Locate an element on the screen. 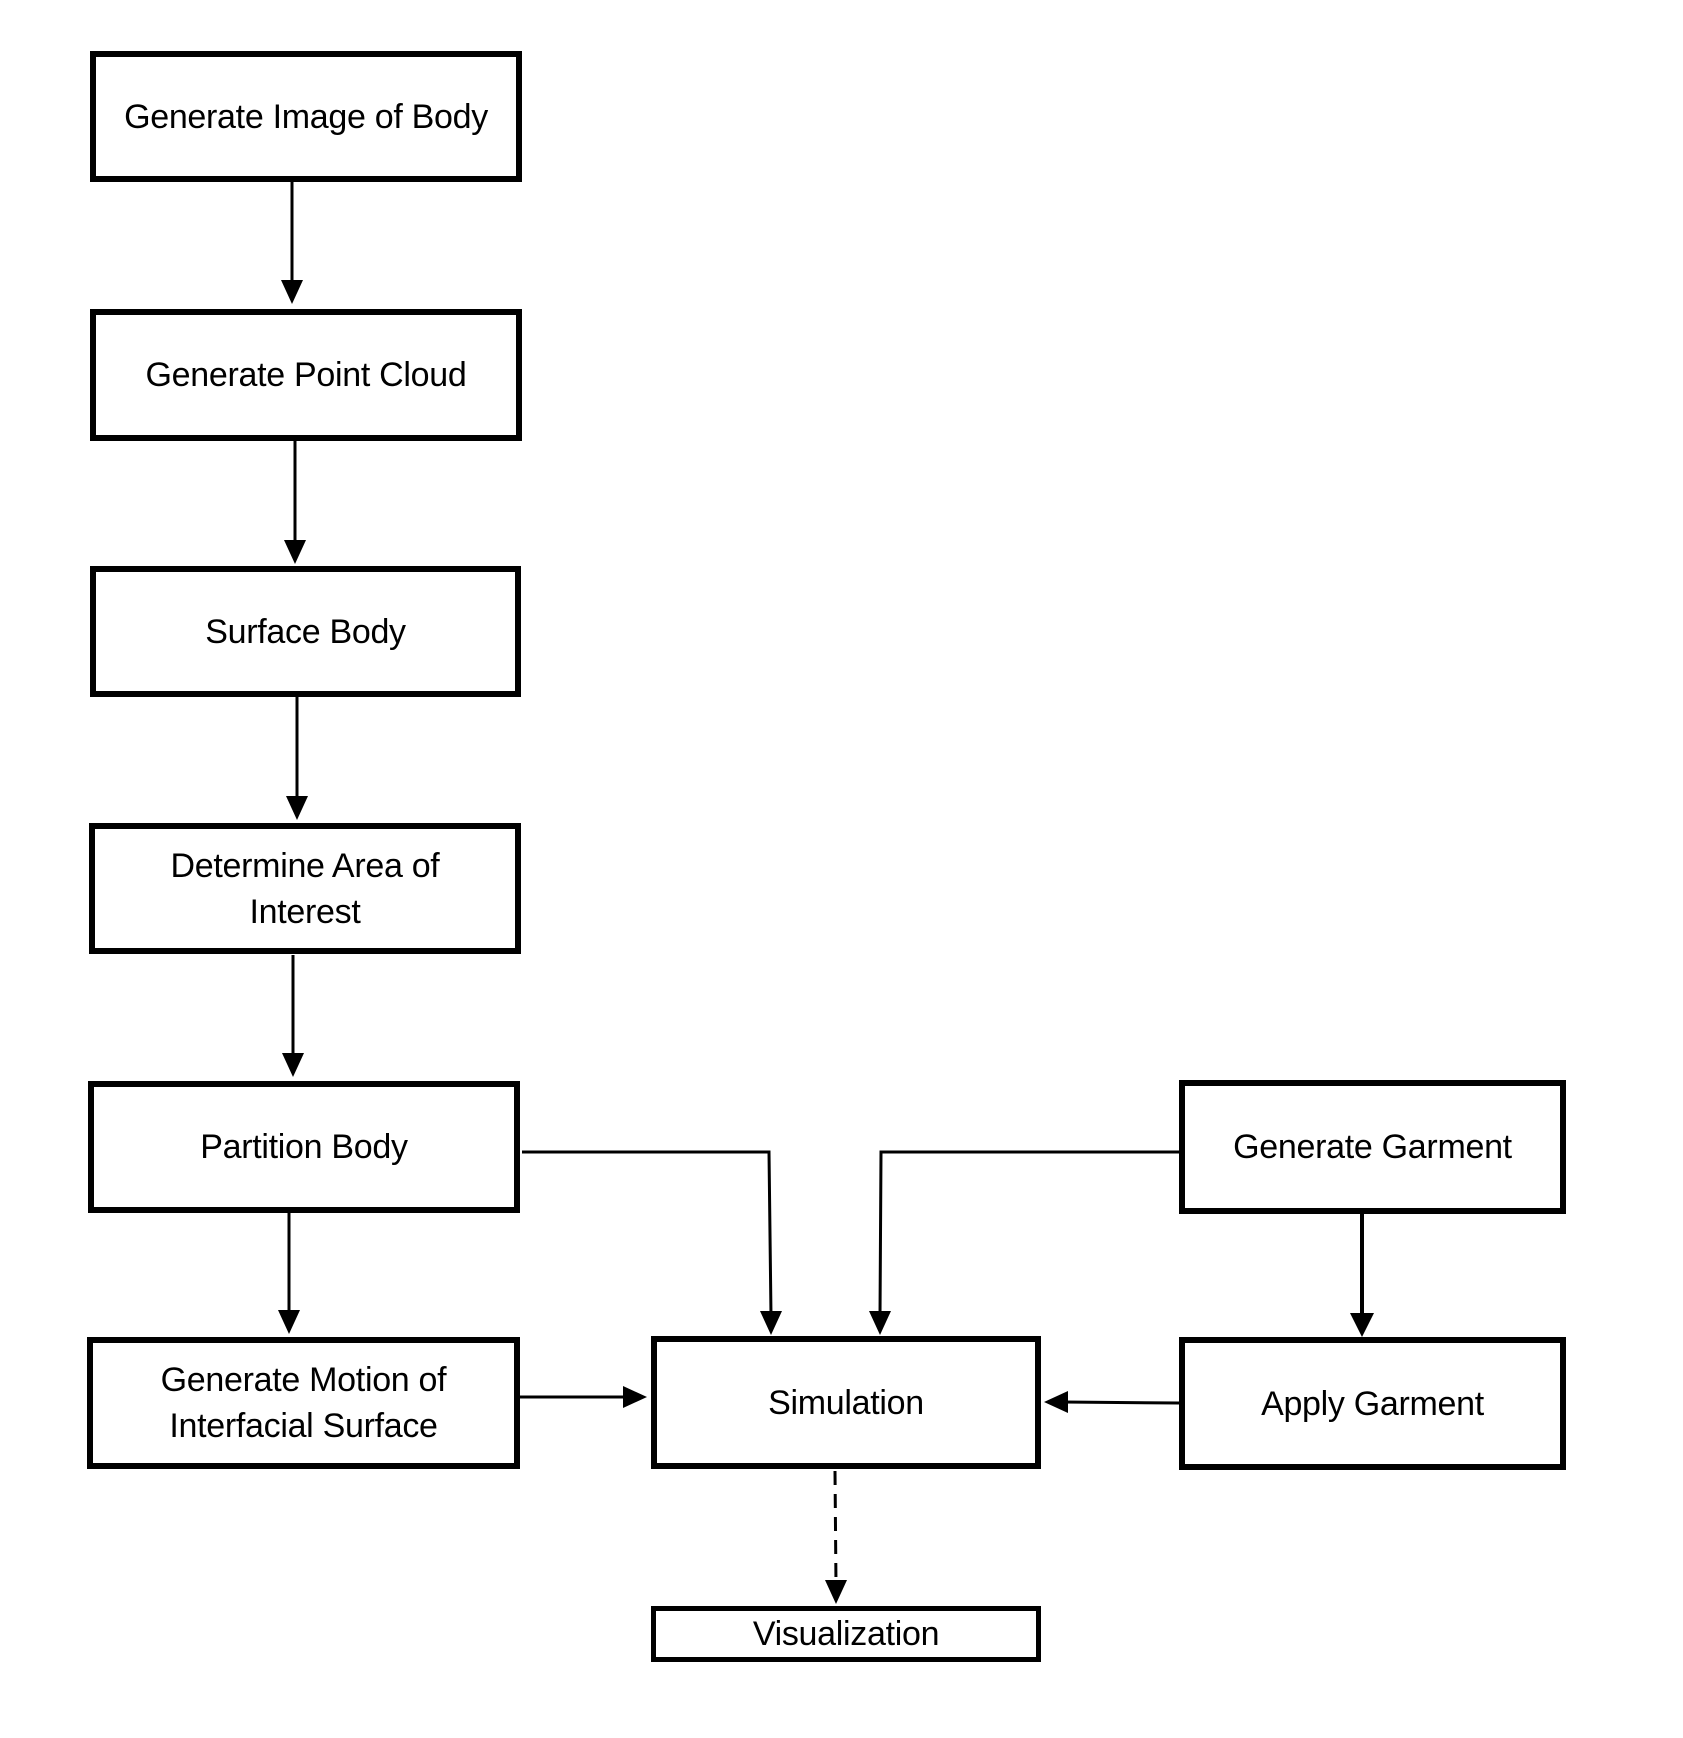 Image resolution: width=1683 pixels, height=1738 pixels. node-generate-motion-of-interfacial-surface: Generate Motion of Interfacial Surface is located at coordinates (303, 1403).